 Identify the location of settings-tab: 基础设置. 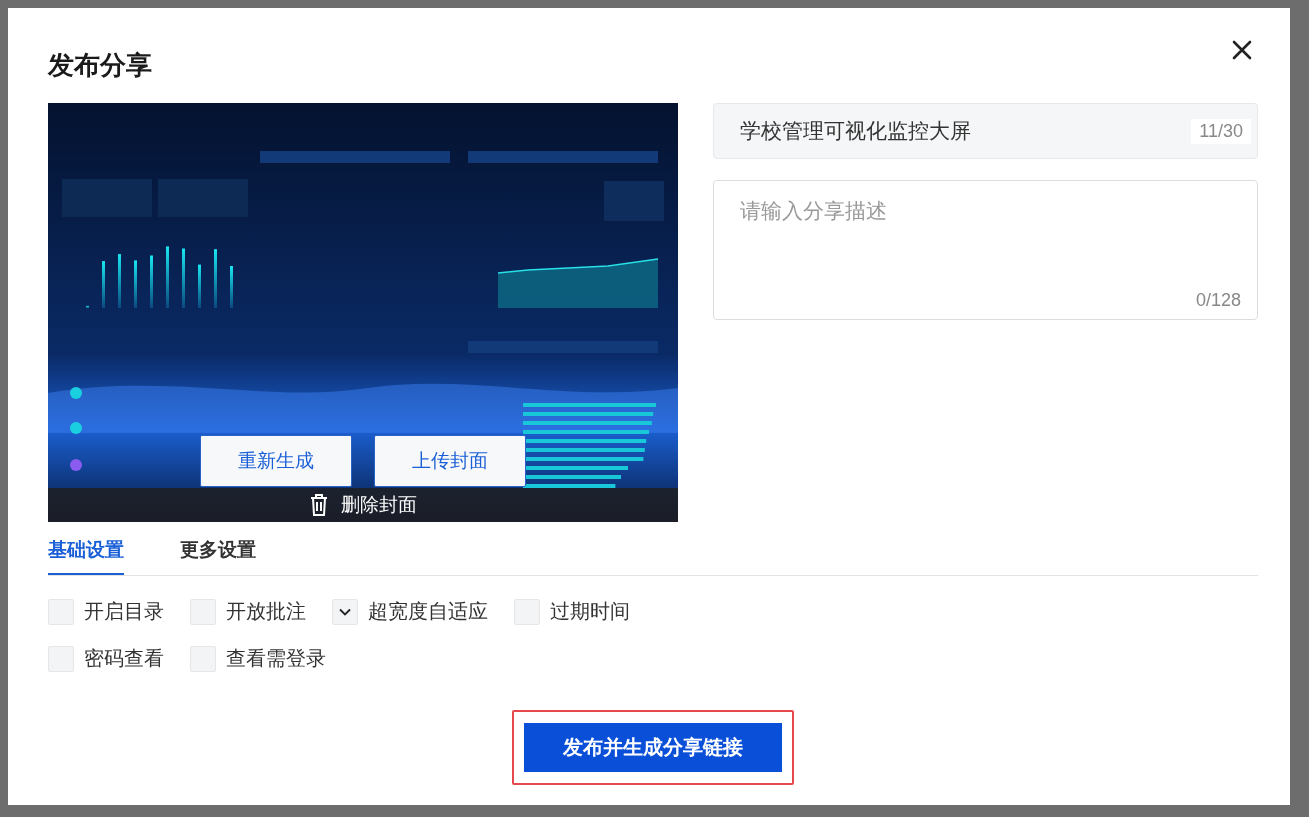
(86, 555).